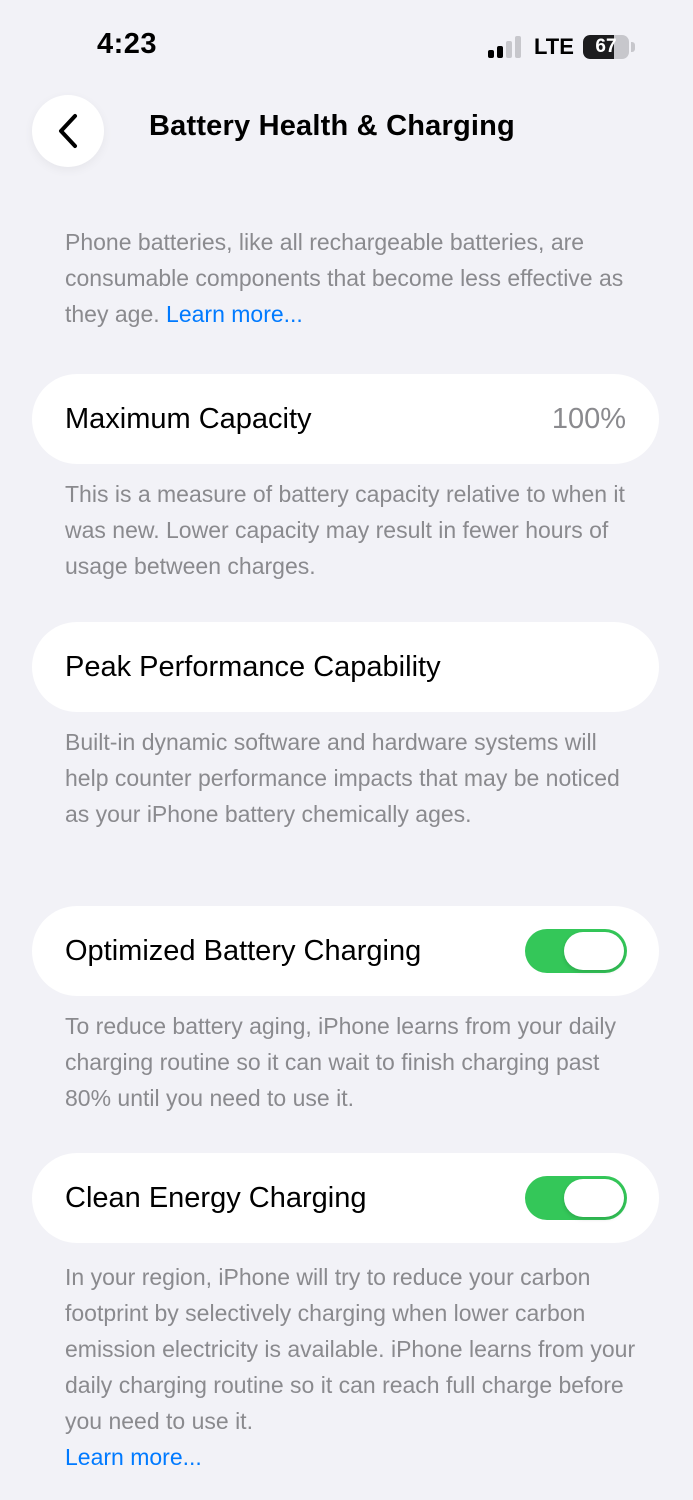  I want to click on battery-level: 67, so click(606, 46).